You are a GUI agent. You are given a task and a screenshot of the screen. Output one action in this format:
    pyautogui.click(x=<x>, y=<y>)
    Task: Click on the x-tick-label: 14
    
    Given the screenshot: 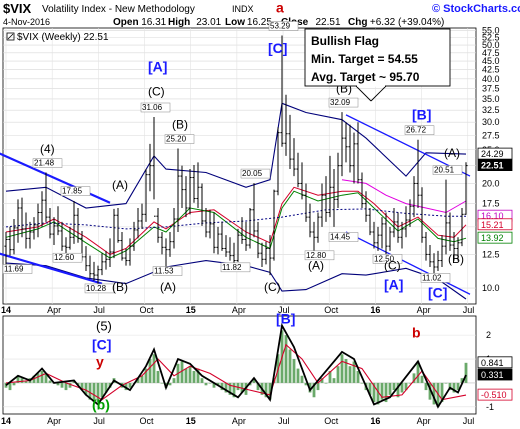 What is the action you would take?
    pyautogui.click(x=6, y=310)
    